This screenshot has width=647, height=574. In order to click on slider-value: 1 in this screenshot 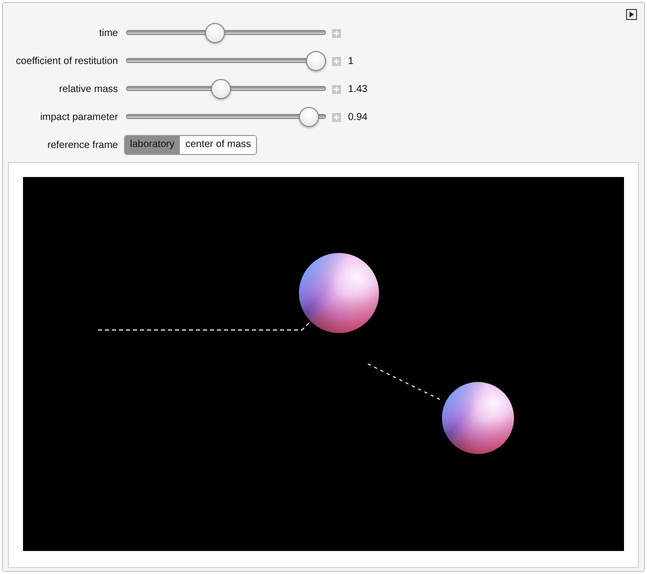, I will do `click(351, 61)`.